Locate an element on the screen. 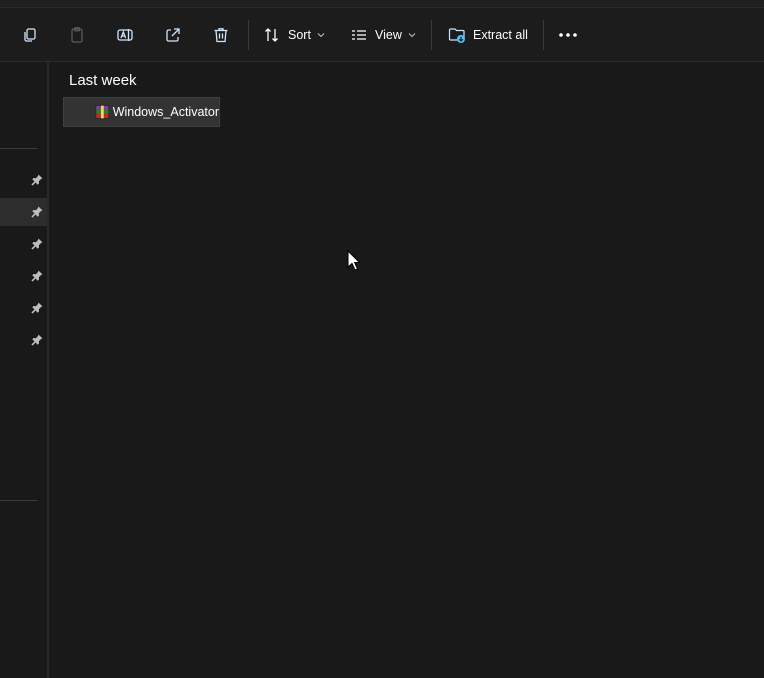 The image size is (764, 678). more-options-icon is located at coordinates (568, 35).